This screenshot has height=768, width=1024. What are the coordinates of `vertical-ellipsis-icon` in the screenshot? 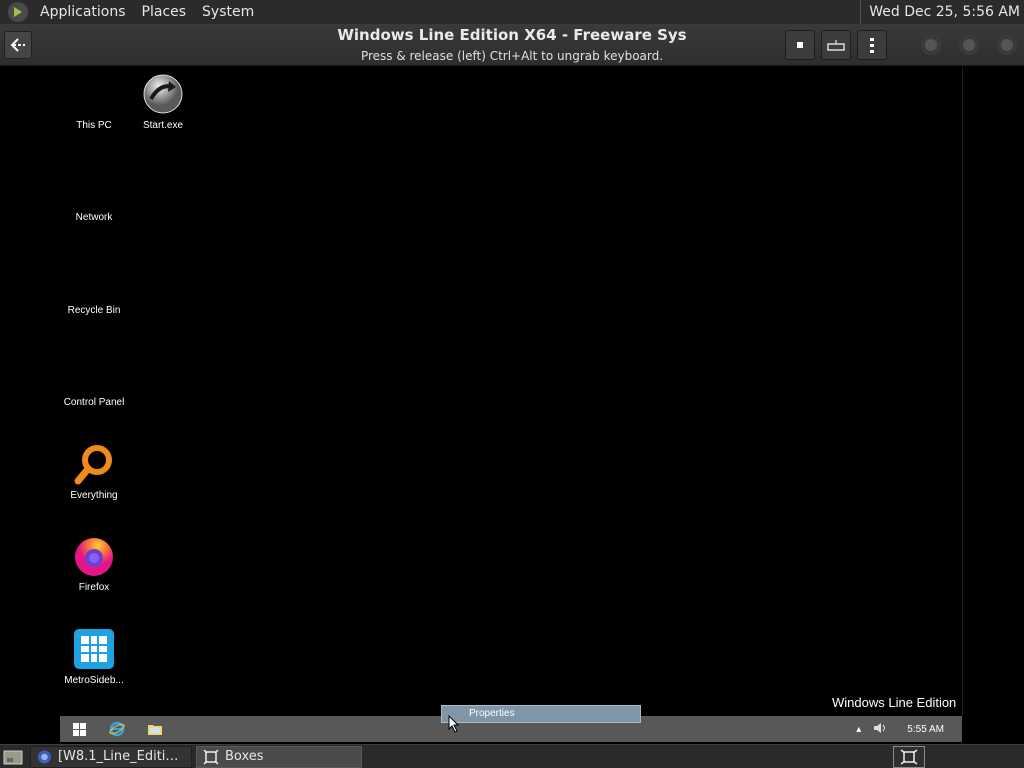 It's located at (872, 45).